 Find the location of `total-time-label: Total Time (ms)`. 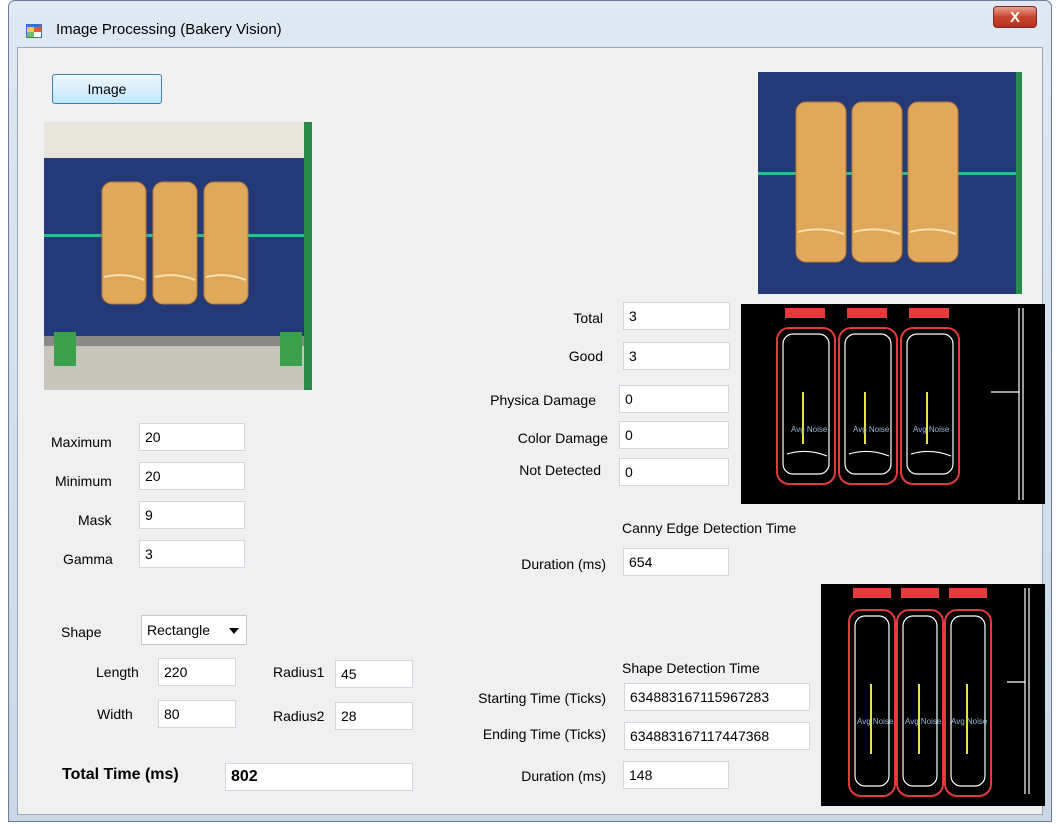

total-time-label: Total Time (ms) is located at coordinates (120, 774).